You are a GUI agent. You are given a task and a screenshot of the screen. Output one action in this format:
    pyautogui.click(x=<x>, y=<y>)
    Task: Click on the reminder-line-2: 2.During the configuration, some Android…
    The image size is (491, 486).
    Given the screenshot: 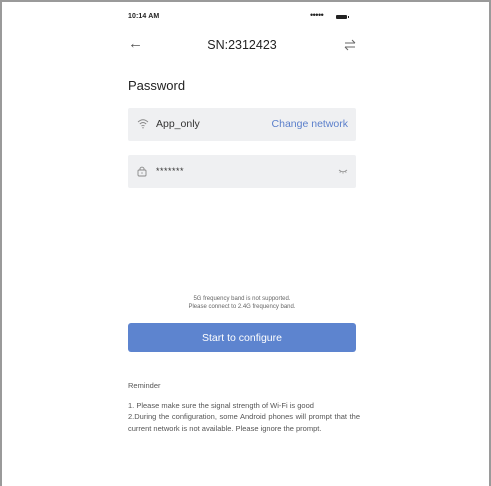 What is the action you would take?
    pyautogui.click(x=244, y=422)
    